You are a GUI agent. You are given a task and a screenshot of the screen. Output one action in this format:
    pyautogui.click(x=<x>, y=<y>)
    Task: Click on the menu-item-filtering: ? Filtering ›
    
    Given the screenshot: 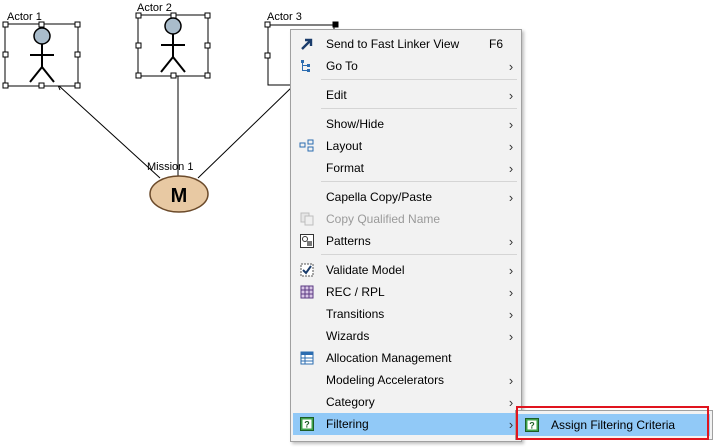 What is the action you would take?
    pyautogui.click(x=406, y=424)
    